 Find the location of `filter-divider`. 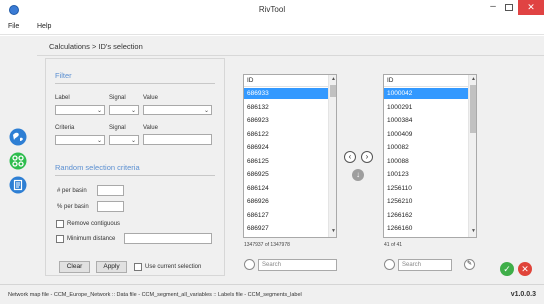

filter-divider is located at coordinates (135, 83).